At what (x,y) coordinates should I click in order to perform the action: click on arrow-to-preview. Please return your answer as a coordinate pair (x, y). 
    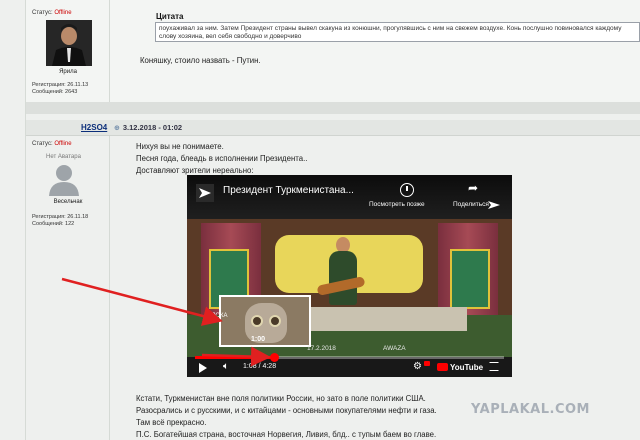
    Looking at the image, I should click on (142, 301).